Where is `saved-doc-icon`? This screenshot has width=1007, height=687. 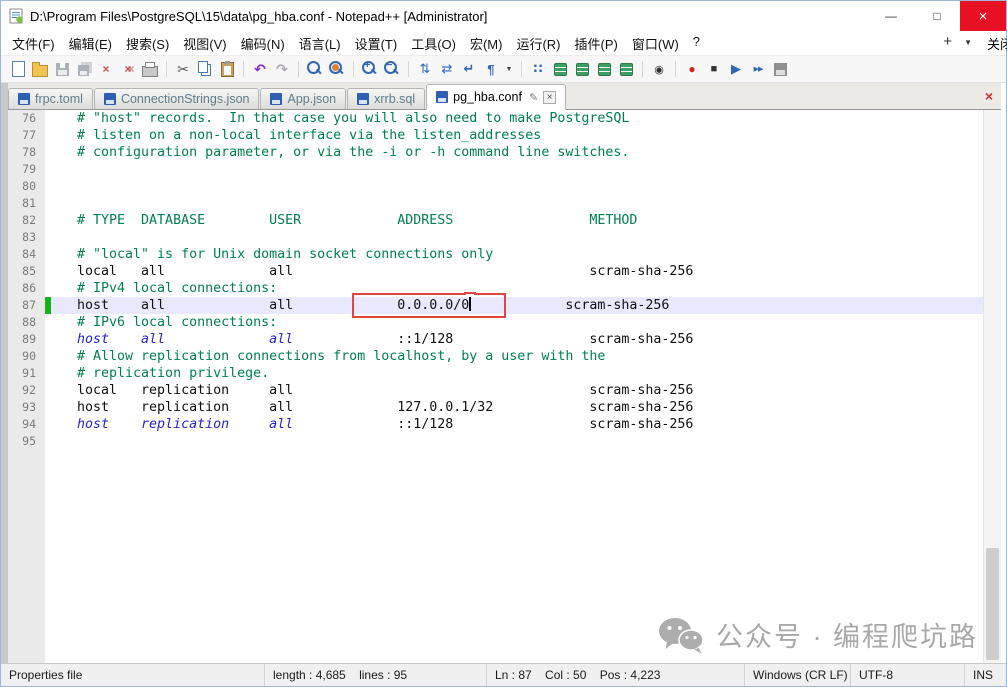 saved-doc-icon is located at coordinates (363, 99).